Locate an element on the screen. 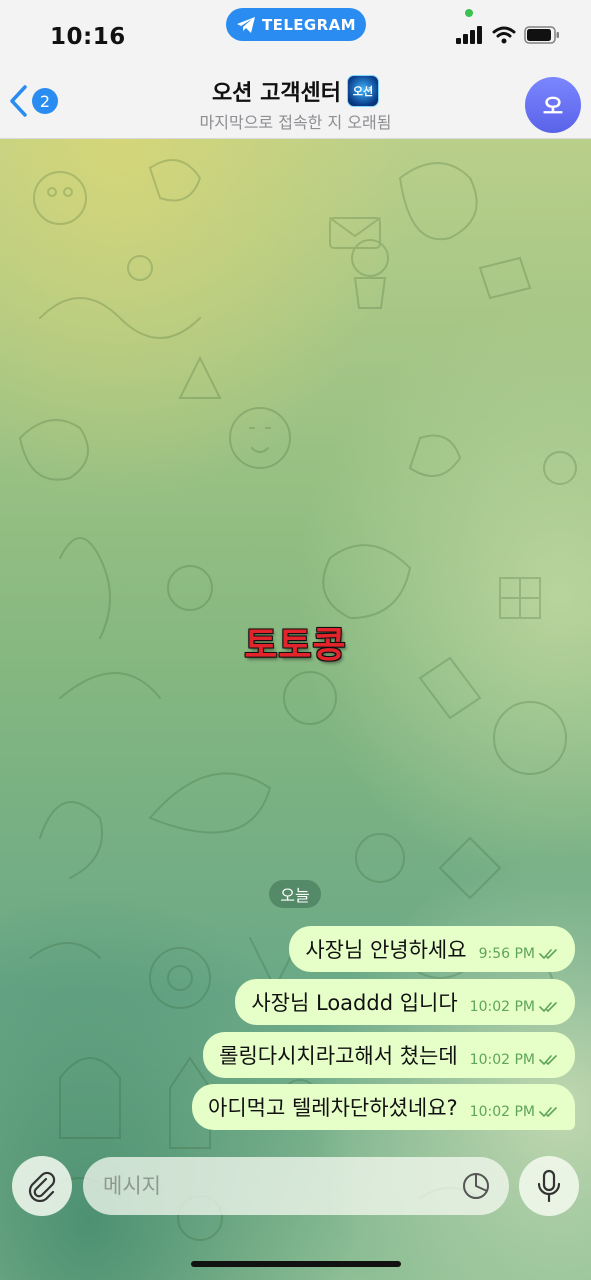 The image size is (591, 1280). system-icons is located at coordinates (508, 35).